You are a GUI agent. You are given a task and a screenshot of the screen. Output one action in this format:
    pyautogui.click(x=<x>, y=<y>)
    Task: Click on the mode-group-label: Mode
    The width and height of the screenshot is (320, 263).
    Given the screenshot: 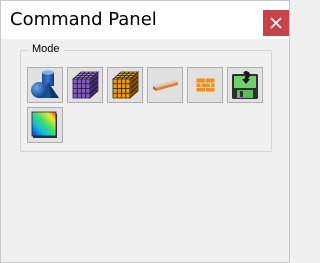 What is the action you would take?
    pyautogui.click(x=46, y=49)
    